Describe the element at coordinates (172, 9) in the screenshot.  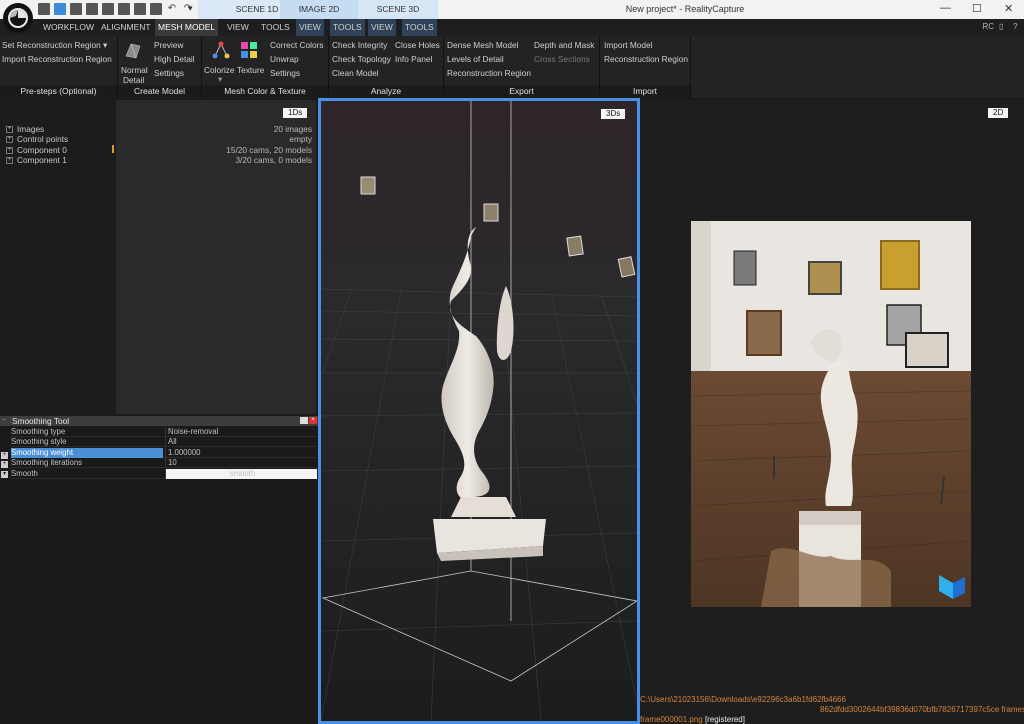
I see `undo-icon: ↶` at that location.